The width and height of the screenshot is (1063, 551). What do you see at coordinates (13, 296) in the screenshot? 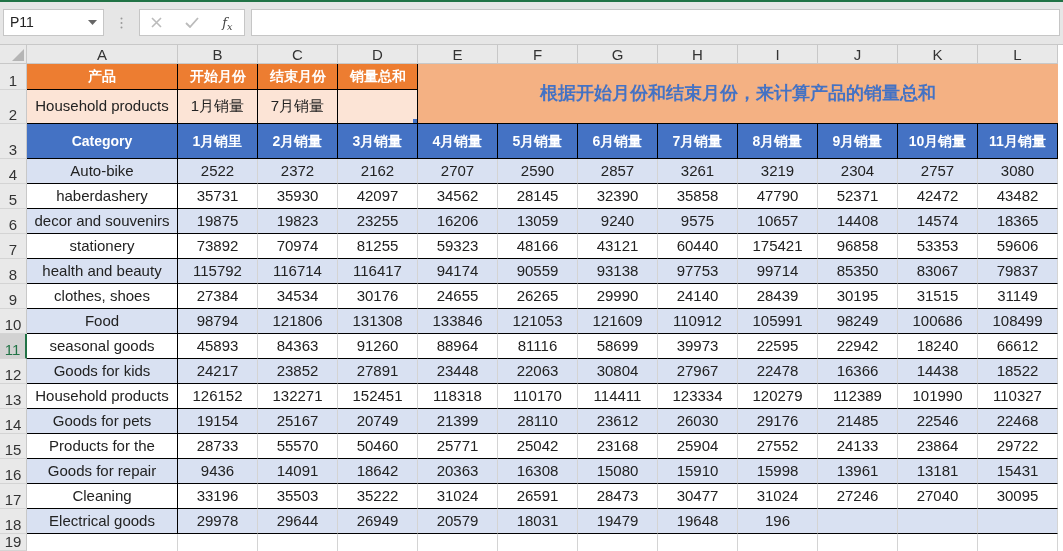
I see `row-header: 9` at bounding box center [13, 296].